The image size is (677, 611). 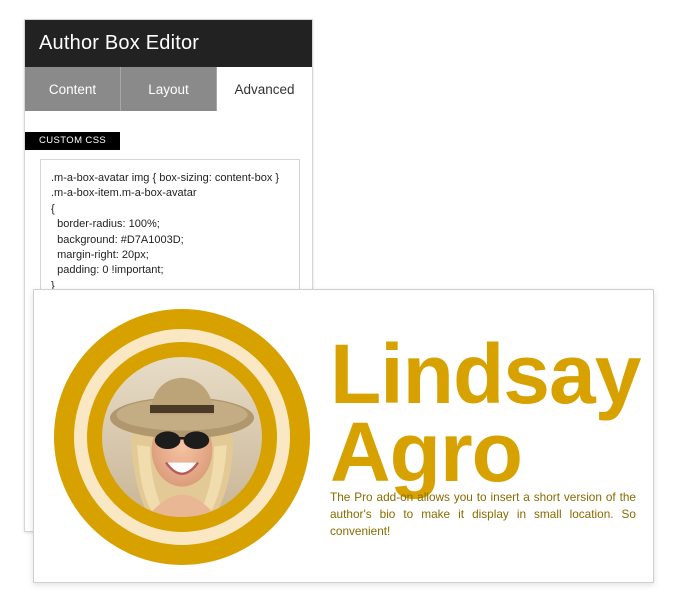 What do you see at coordinates (426, 452) in the screenshot?
I see `author-last-name: Agro` at bounding box center [426, 452].